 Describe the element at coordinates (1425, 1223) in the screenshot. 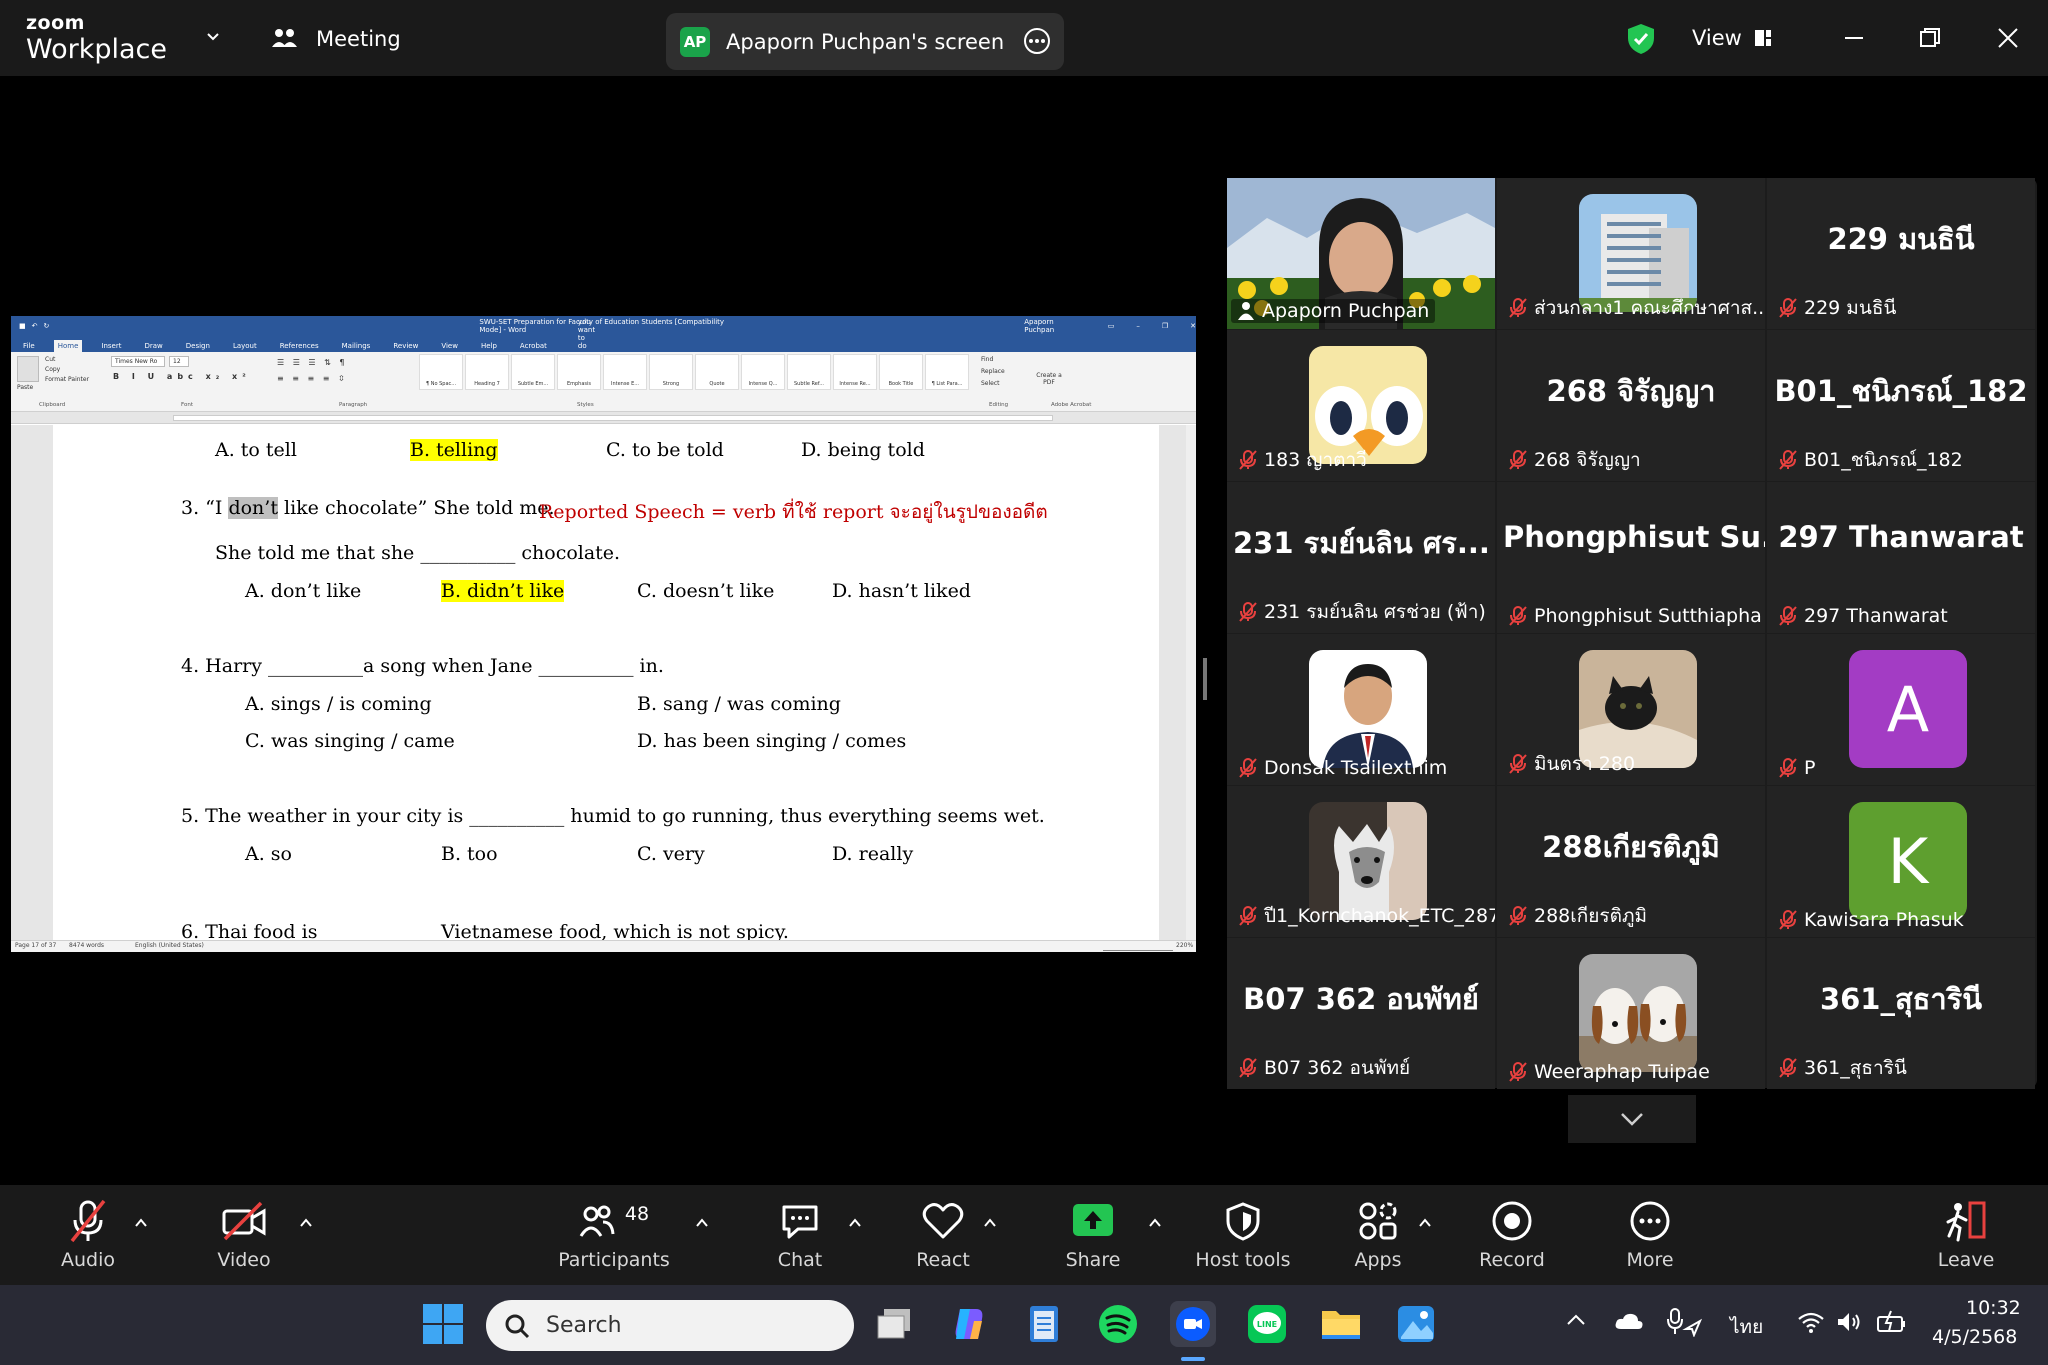

I see `apps-options-caret-icon` at that location.